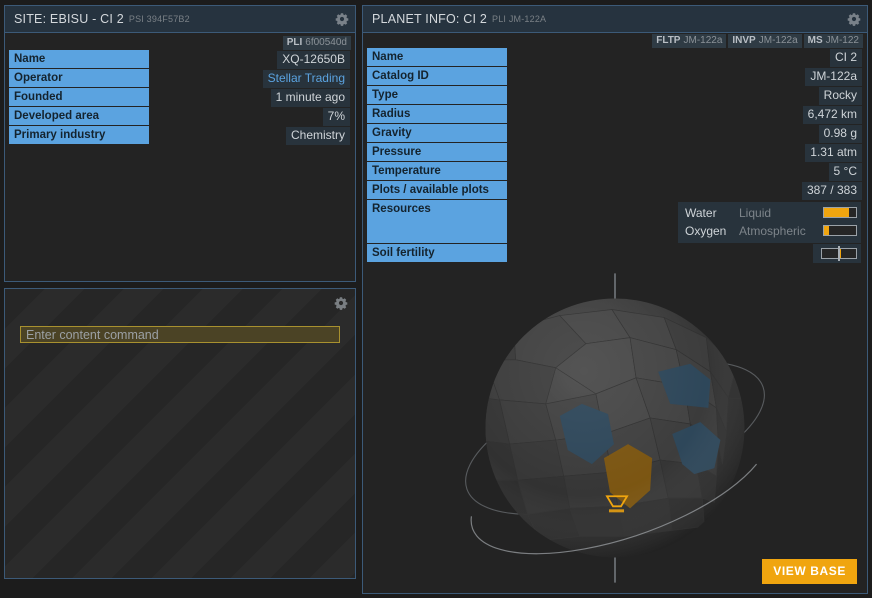  I want to click on row-value-catalog-id: JM-122a, so click(685, 76).